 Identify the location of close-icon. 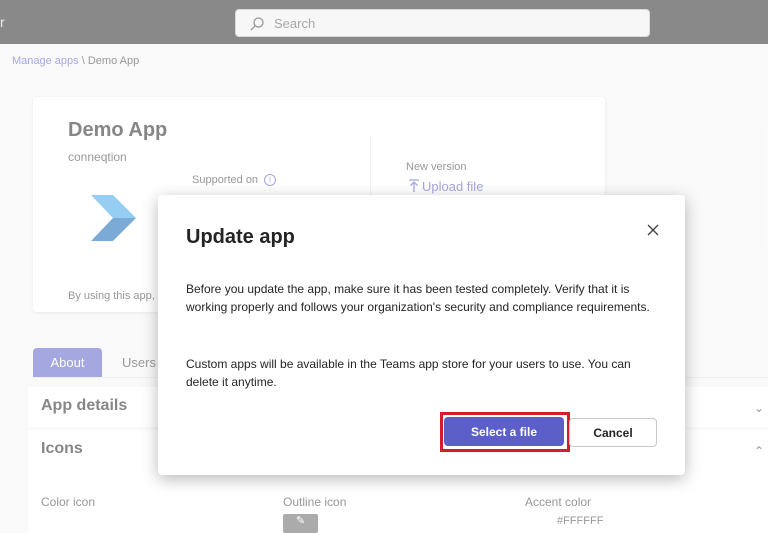
(653, 230).